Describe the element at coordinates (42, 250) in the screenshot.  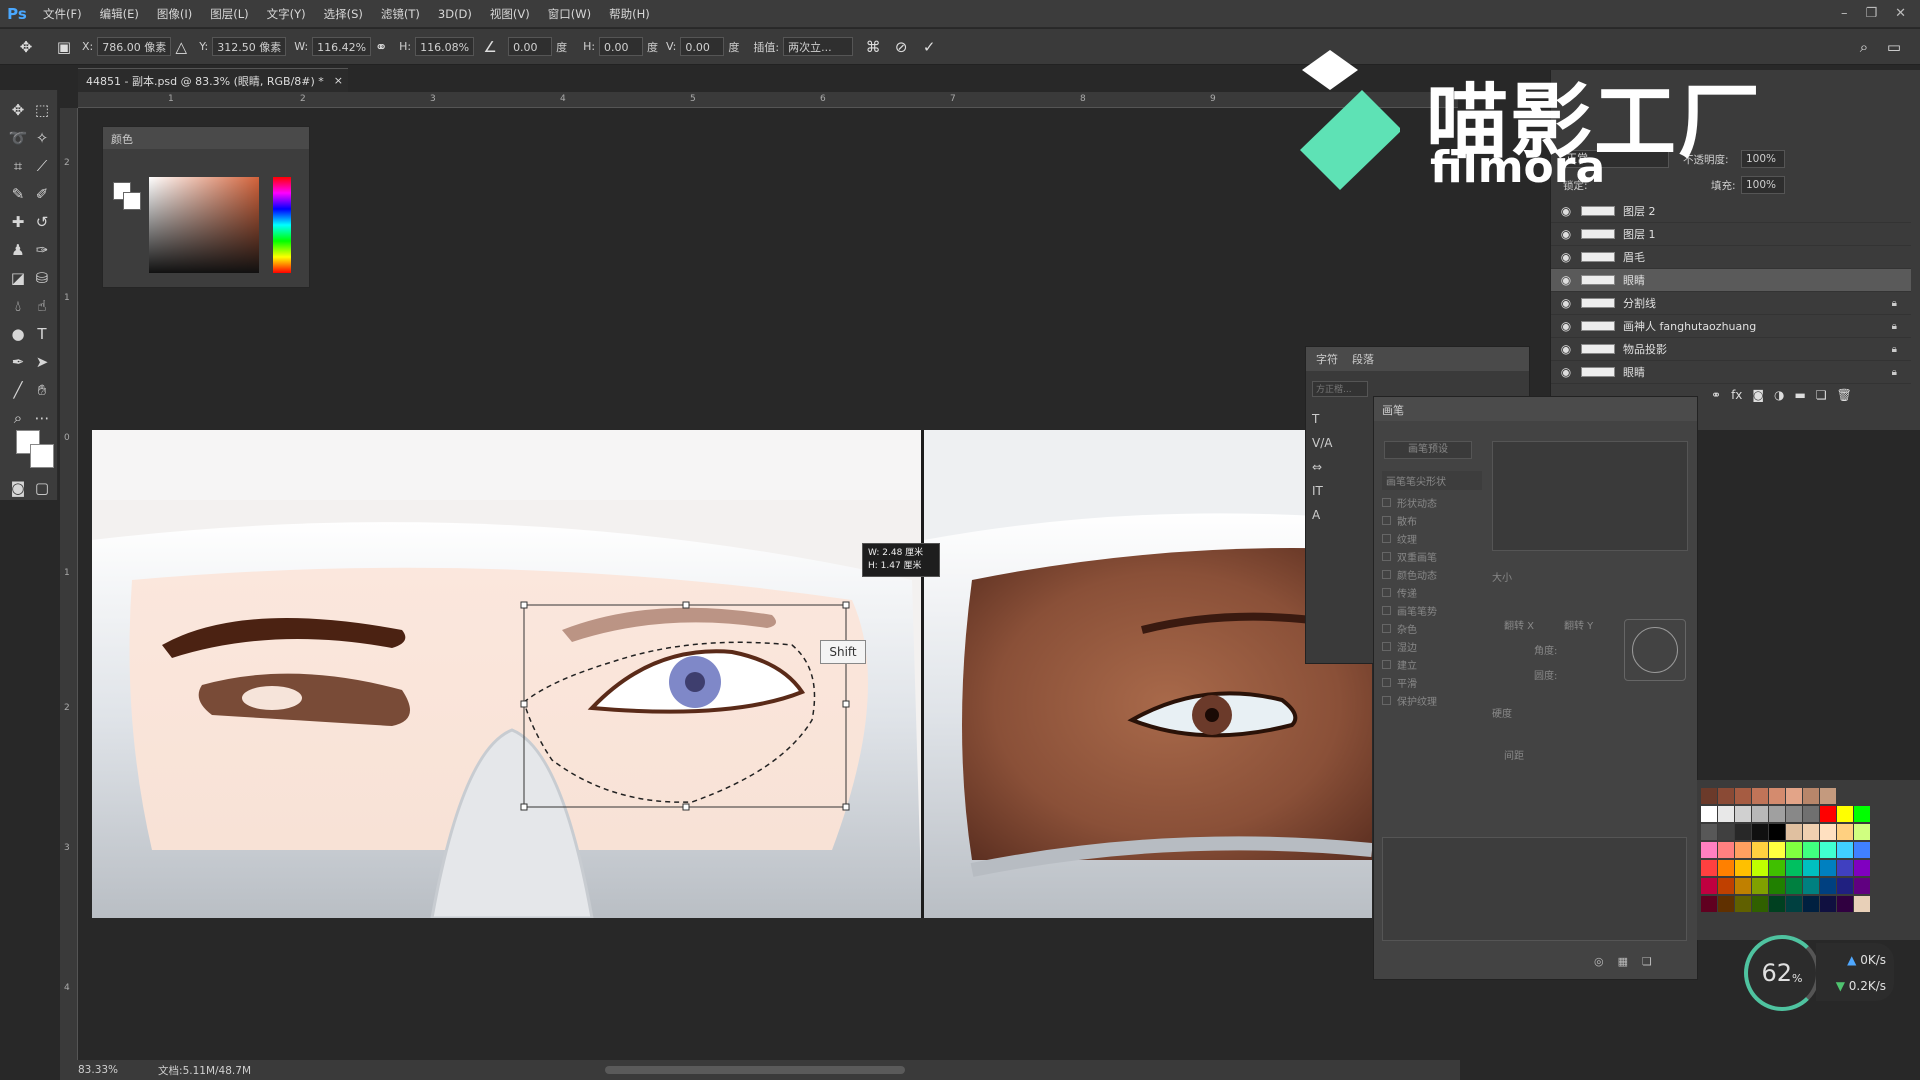
I see `mixer-brush-icon: ✑` at that location.